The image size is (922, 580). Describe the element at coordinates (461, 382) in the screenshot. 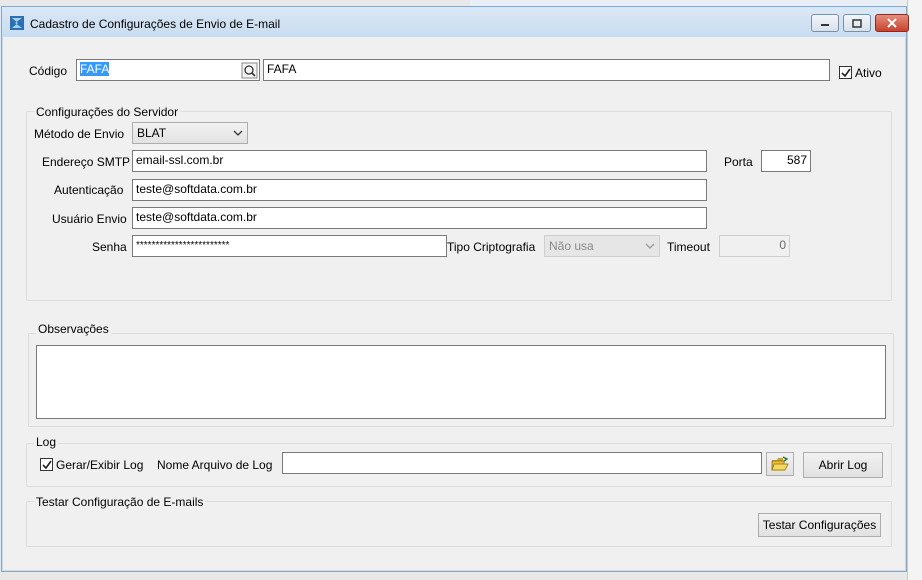

I see `observacoes-textarea` at that location.